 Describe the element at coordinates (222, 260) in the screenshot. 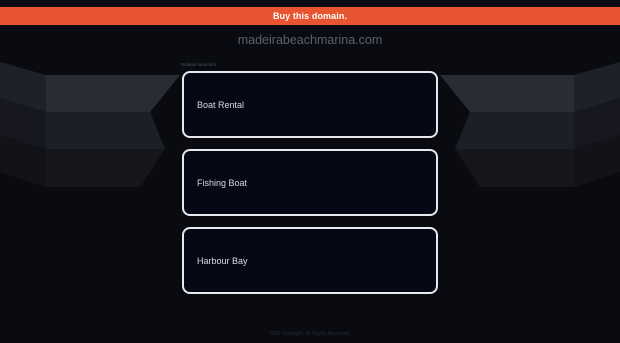

I see `related-link-label: Harbour Bay` at that location.